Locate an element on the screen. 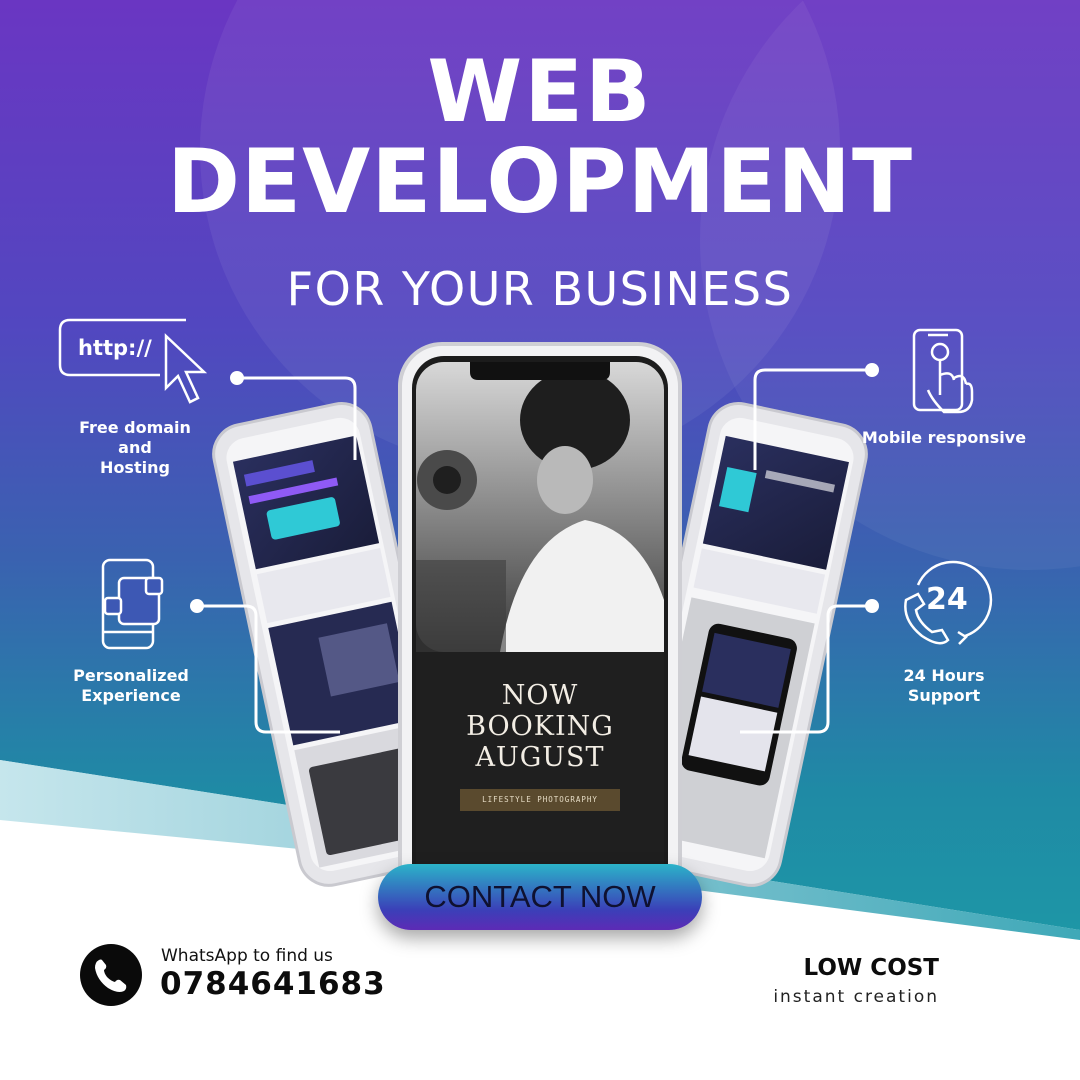  feature-domain: Free domain and Hosting is located at coordinates (135, 448).